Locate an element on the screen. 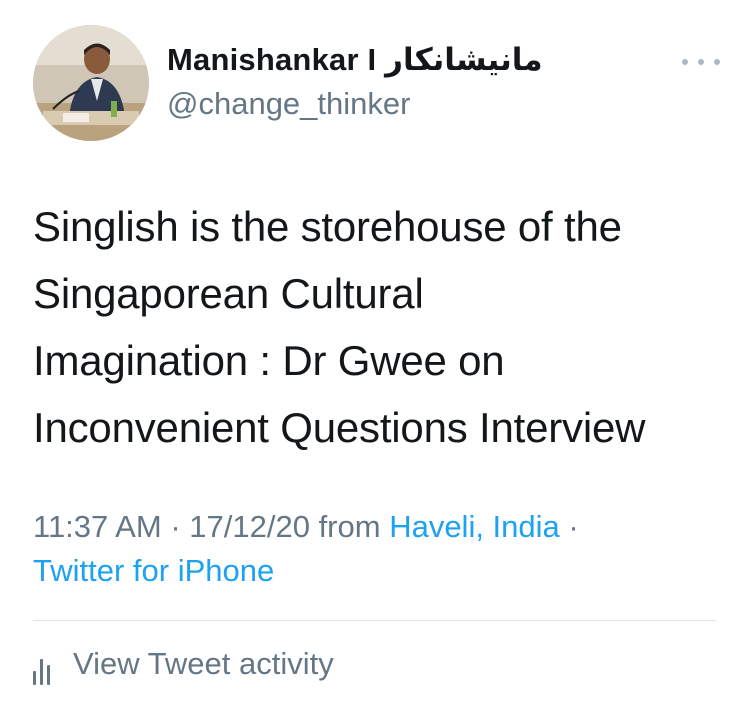 This screenshot has height=711, width=750. tweet-text-line: Imagination : Dr Gwee on is located at coordinates (269, 360).